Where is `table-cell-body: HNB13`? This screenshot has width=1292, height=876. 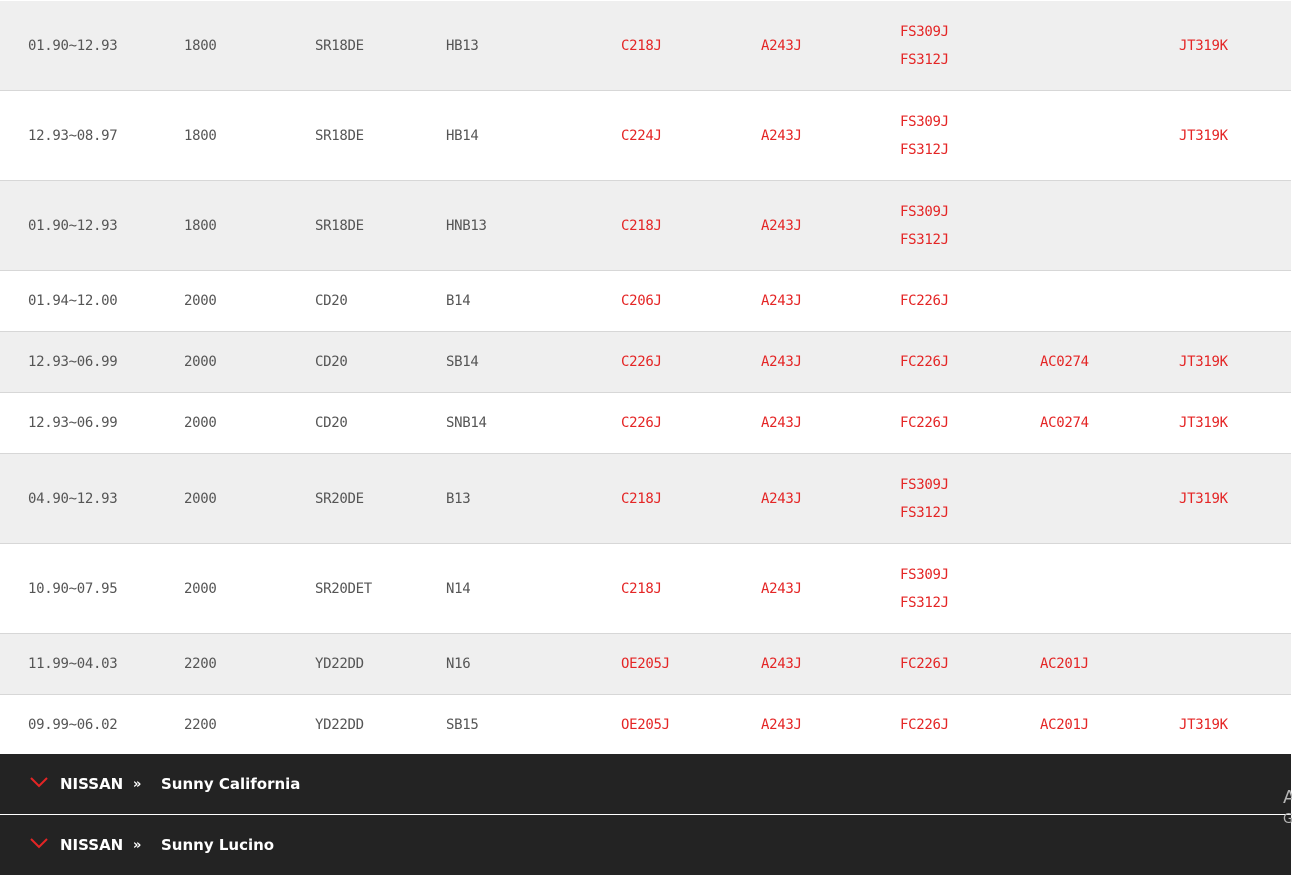
table-cell-body: HNB13 is located at coordinates (466, 225).